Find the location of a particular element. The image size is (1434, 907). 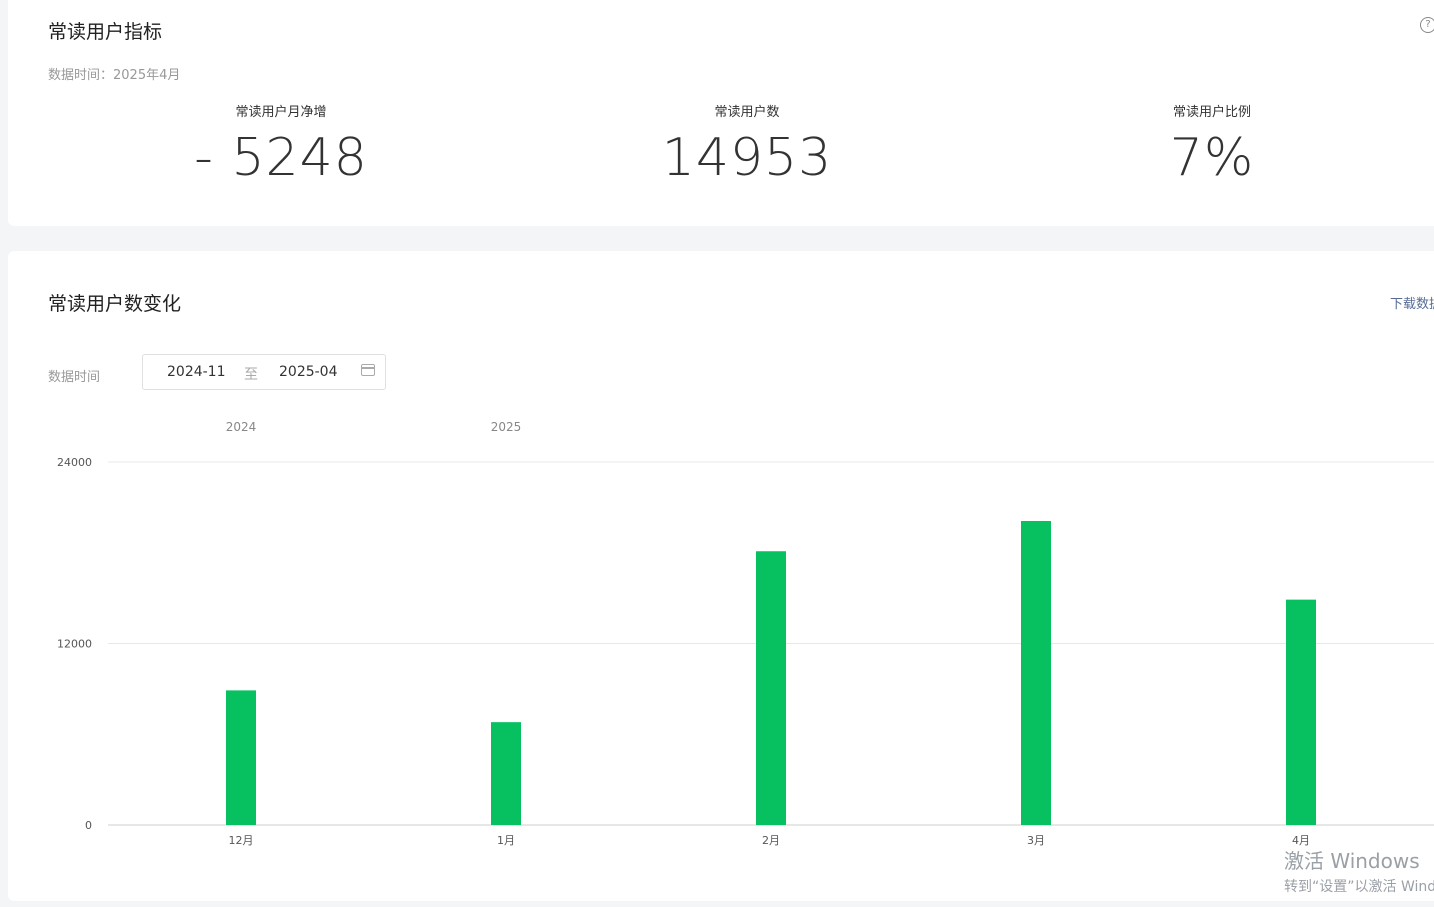

trend-title: 常读用户数变化 is located at coordinates (115, 304).